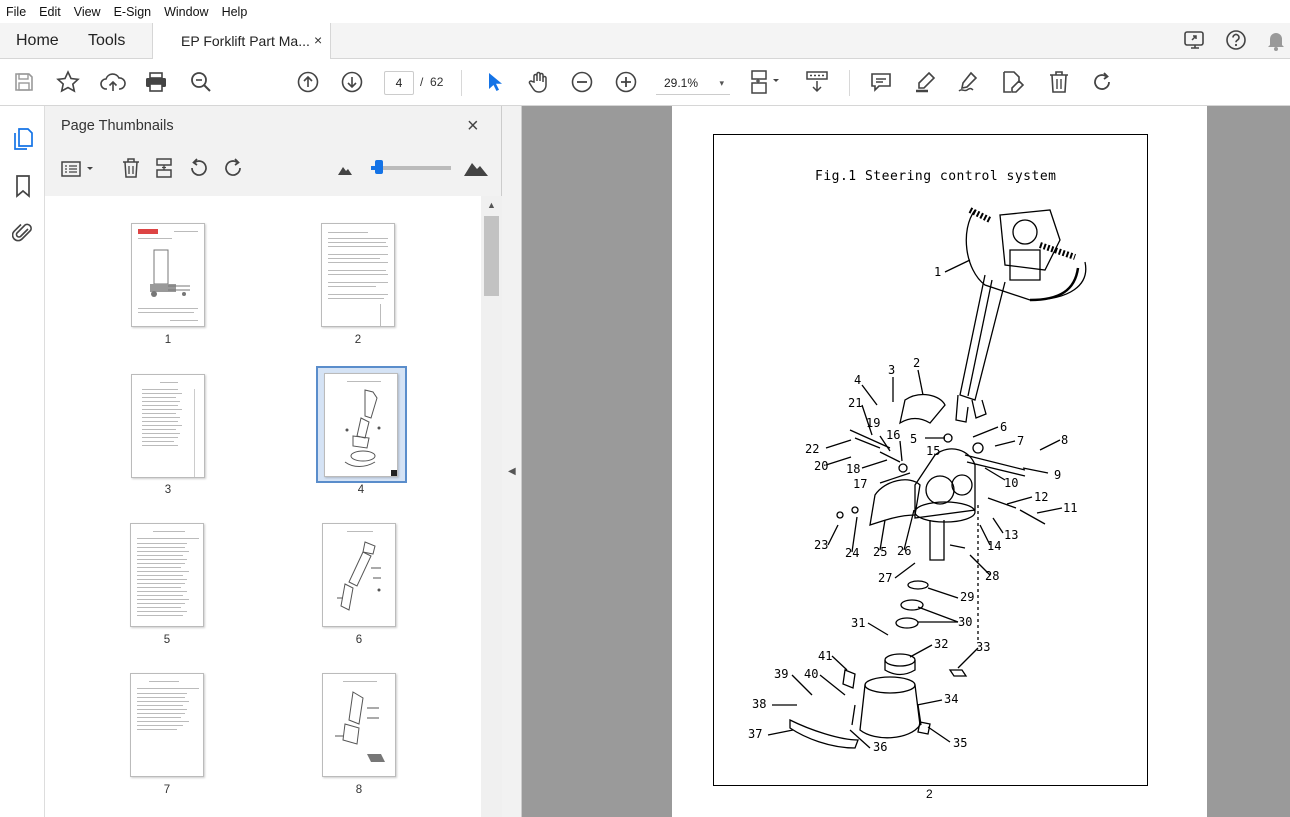 The image size is (1290, 817). What do you see at coordinates (951, 699) in the screenshot?
I see `callout-34: 34` at bounding box center [951, 699].